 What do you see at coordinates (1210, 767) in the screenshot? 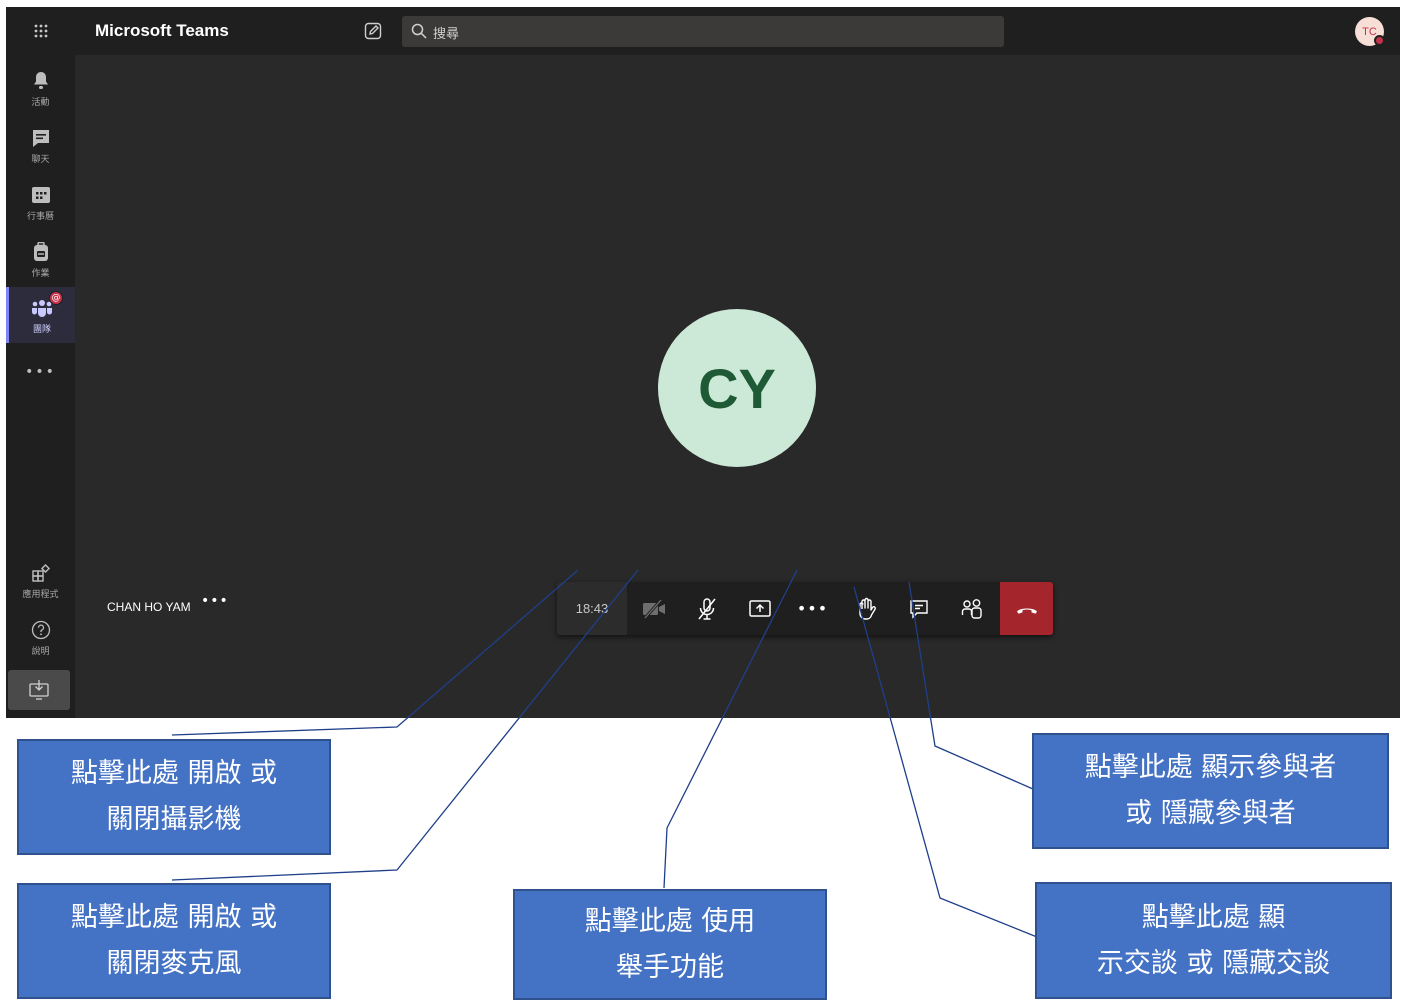
I see `annotation-participants-line1: 點擊此處 顯示參與者` at bounding box center [1210, 767].